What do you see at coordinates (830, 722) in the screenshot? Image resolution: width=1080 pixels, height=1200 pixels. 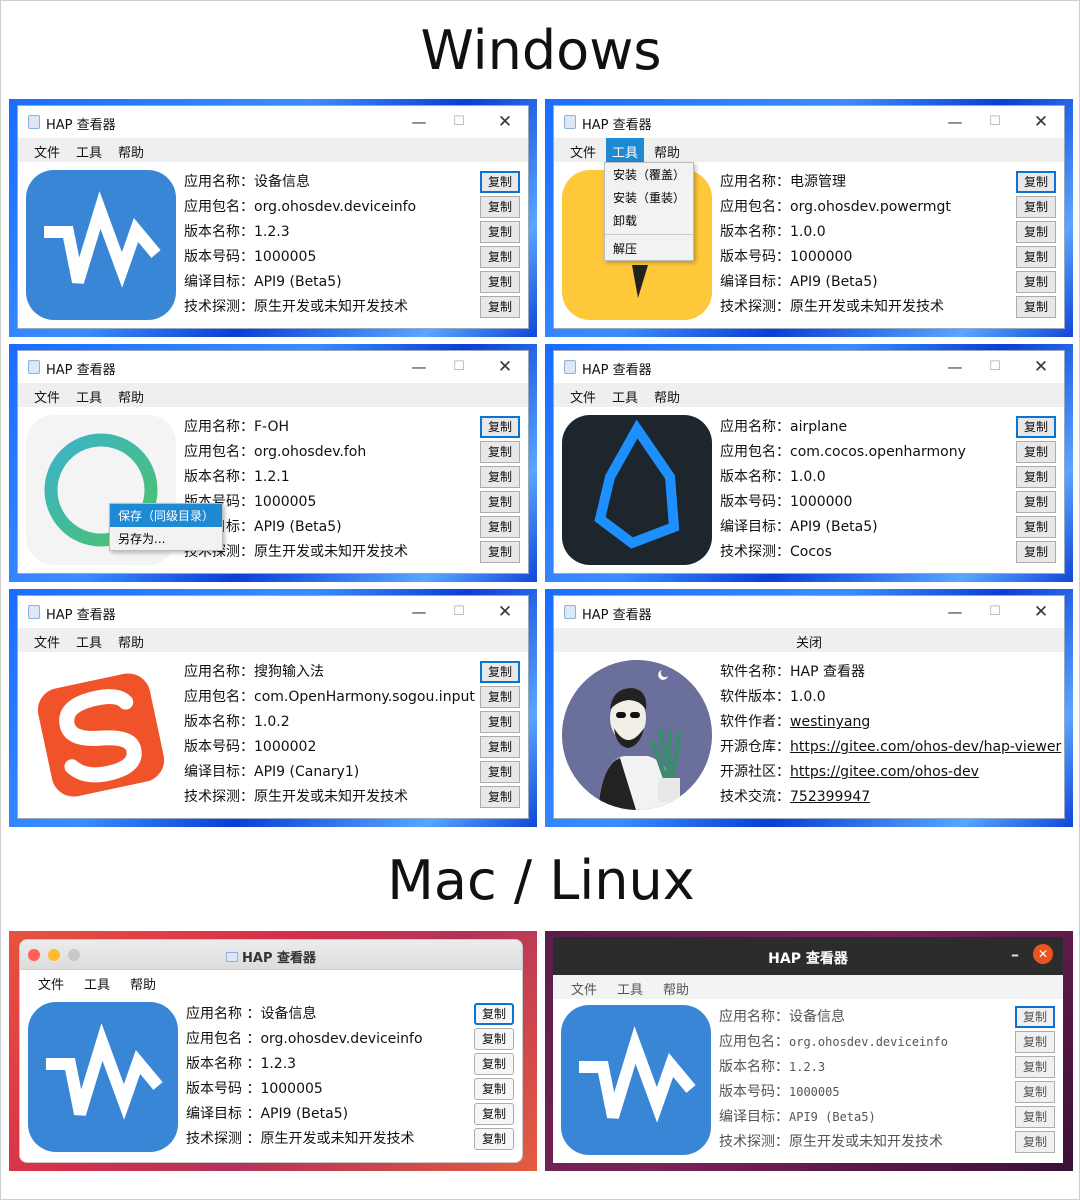 I see `author-link: westinyang` at bounding box center [830, 722].